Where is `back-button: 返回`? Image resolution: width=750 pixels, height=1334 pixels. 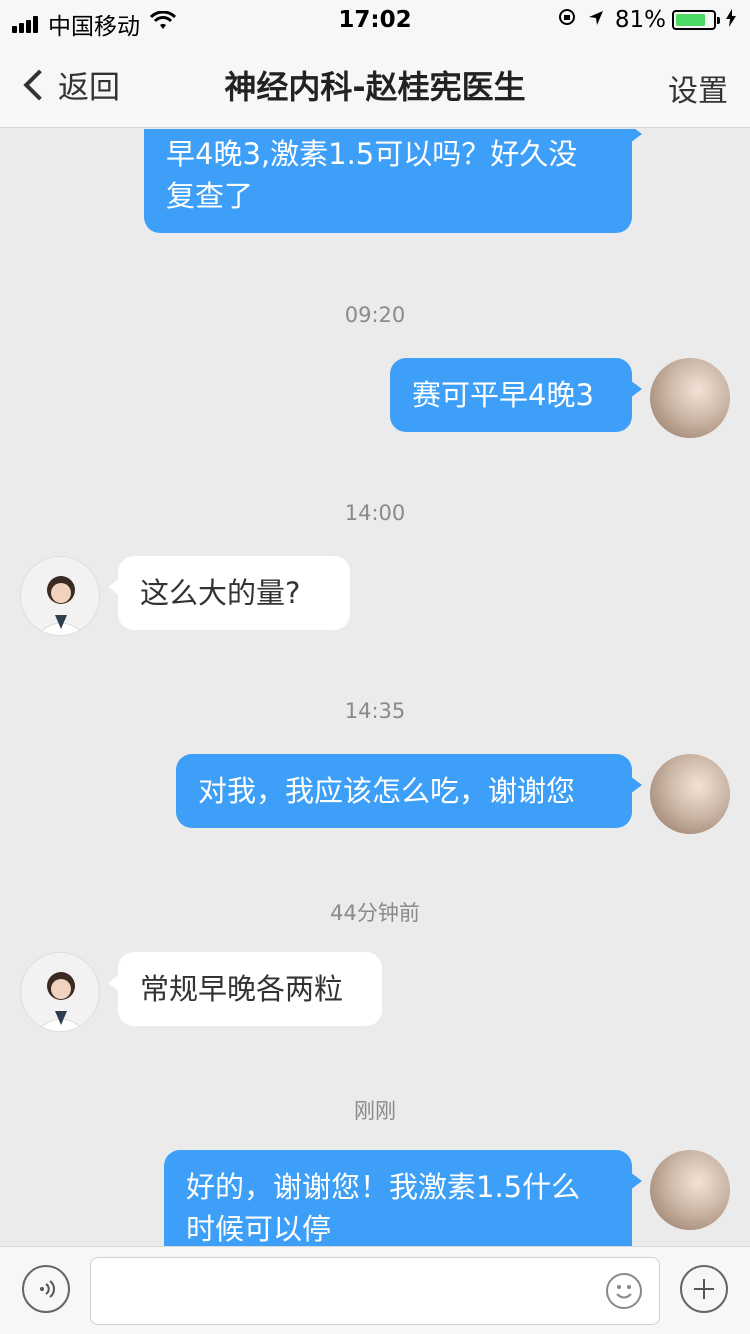 back-button: 返回 is located at coordinates (71, 84).